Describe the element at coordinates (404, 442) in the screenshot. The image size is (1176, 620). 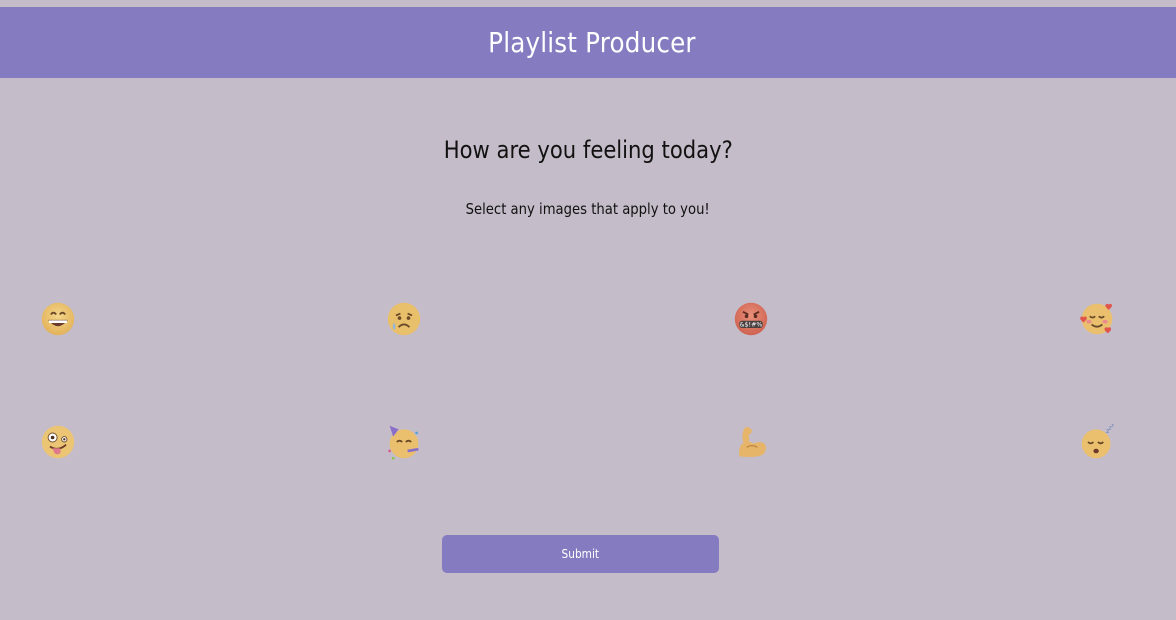
I see `partying-face-icon` at that location.